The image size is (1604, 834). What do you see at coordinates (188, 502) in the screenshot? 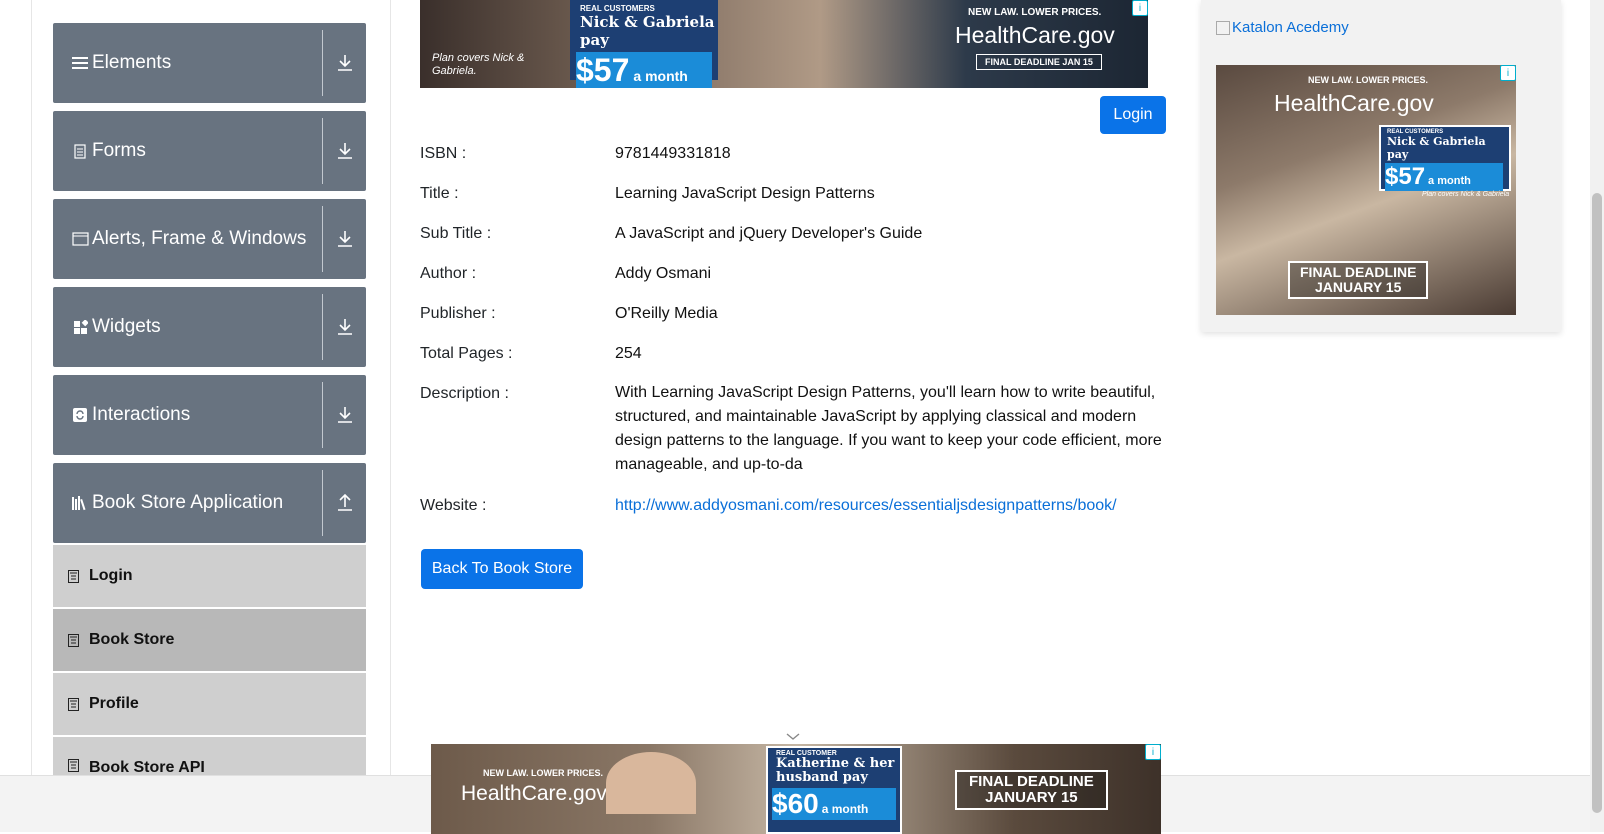
I see `sidebar-group-label: Book Store Application` at bounding box center [188, 502].